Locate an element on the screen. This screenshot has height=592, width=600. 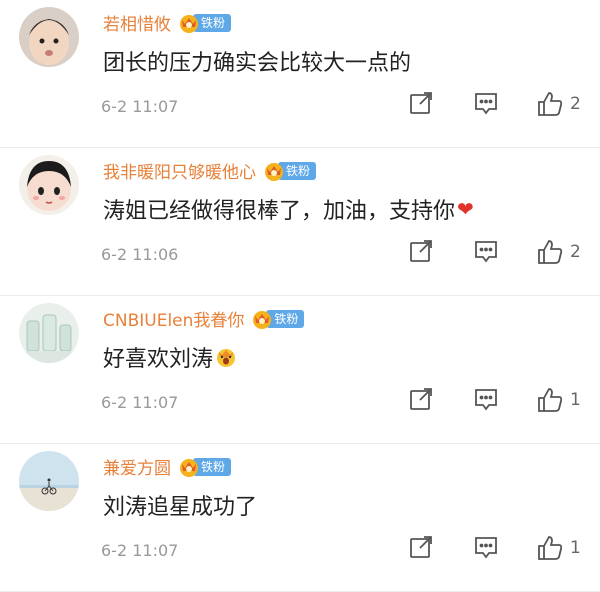
comment-text: 团长的压力确实会比较大一点的 is located at coordinates (257, 61).